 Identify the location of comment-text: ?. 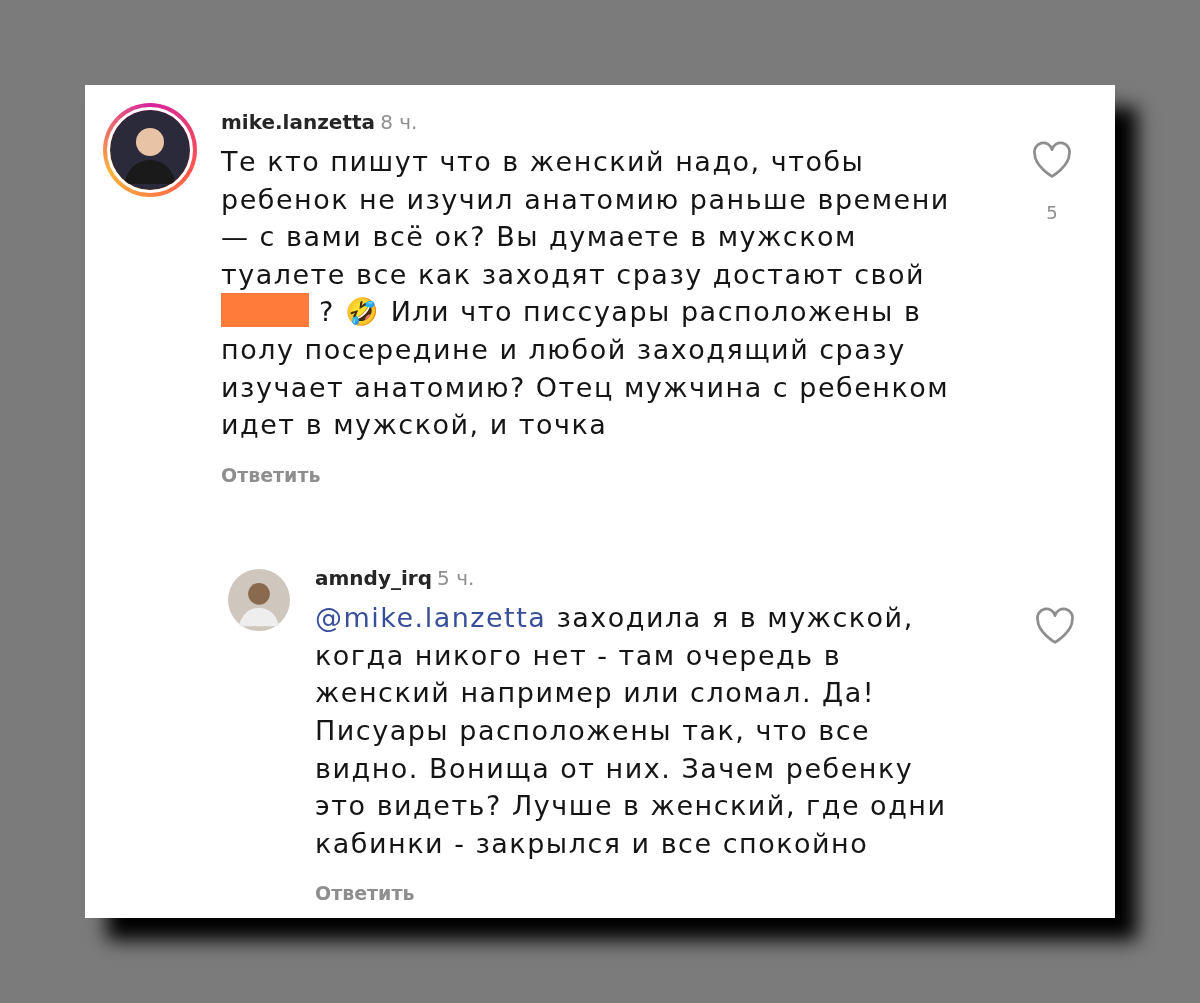
(327, 312).